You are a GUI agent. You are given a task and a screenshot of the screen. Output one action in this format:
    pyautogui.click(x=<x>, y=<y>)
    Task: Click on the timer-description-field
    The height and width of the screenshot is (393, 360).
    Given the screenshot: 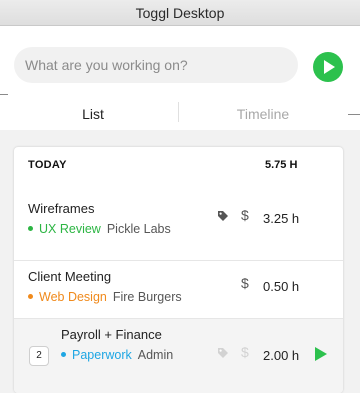 What is the action you would take?
    pyautogui.click(x=156, y=65)
    